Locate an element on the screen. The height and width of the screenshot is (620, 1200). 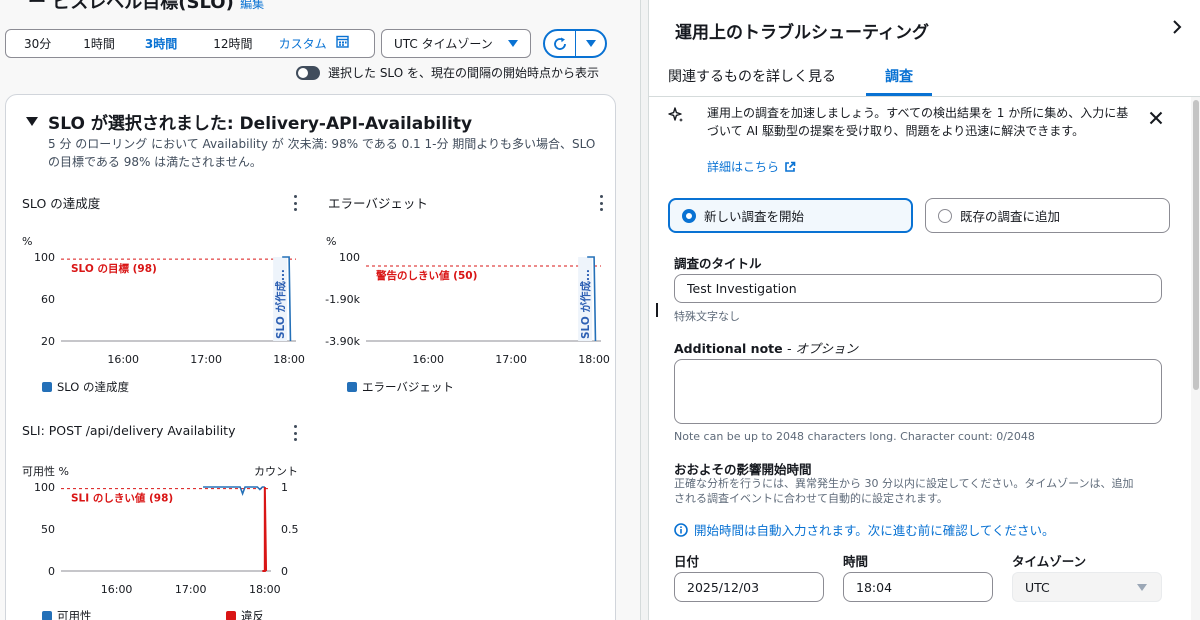
impact-timezone-select: UTC is located at coordinates (1087, 587).